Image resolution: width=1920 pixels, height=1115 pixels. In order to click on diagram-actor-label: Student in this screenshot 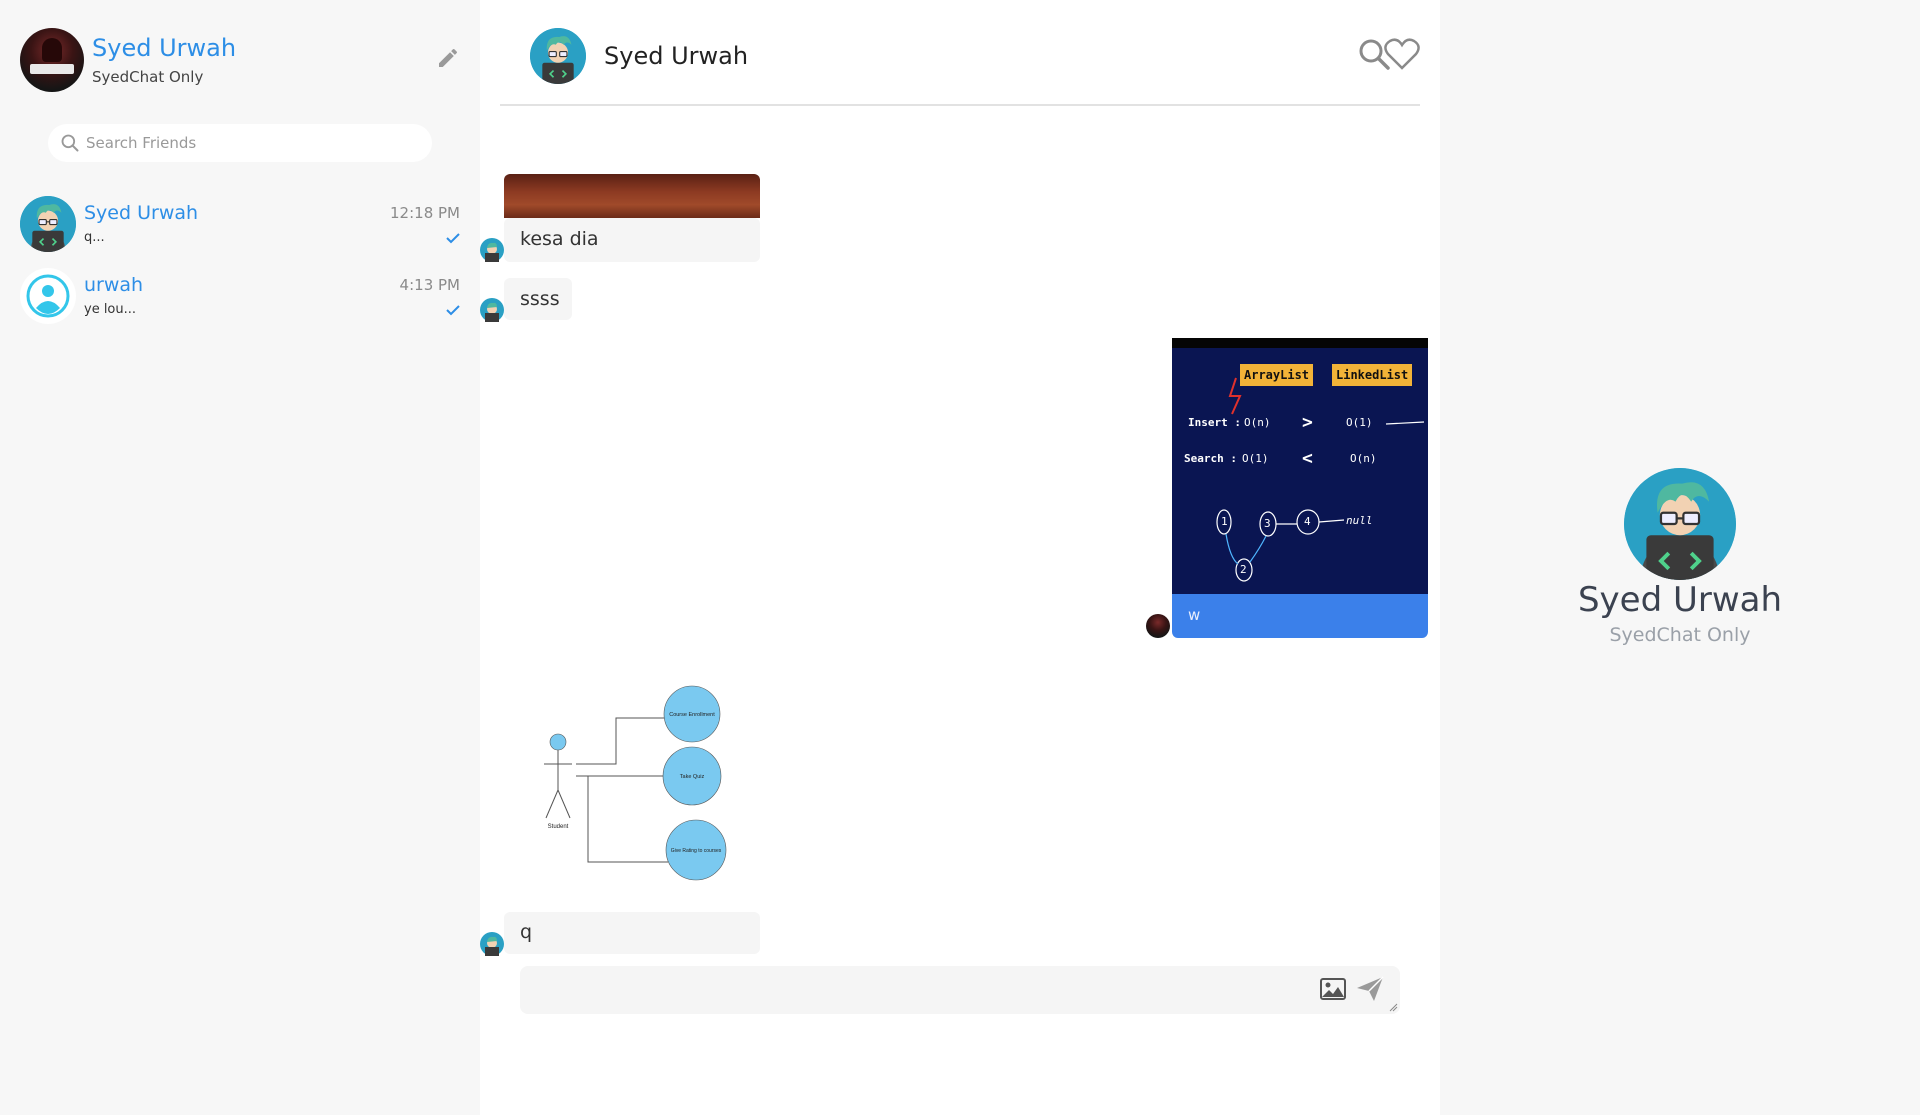, I will do `click(558, 827)`.